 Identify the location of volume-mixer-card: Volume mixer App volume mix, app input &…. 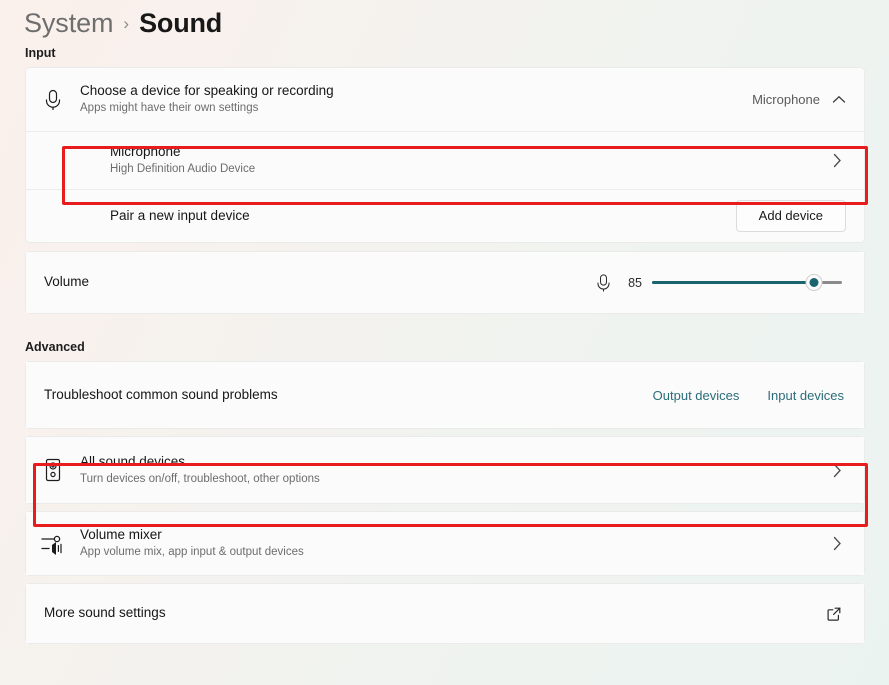
(445, 543).